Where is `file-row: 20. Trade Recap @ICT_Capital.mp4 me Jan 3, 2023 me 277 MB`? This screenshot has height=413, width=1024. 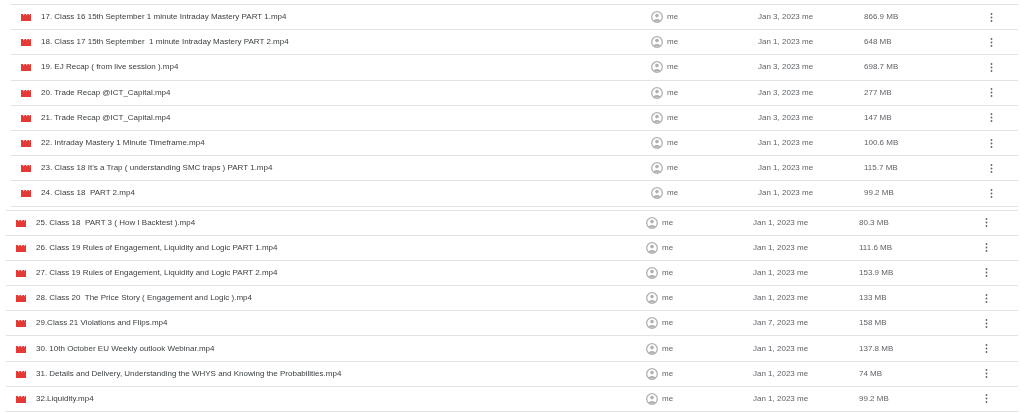
file-row: 20. Trade Recap @ICT_Capital.mp4 me Jan 3, 2023 me 277 MB is located at coordinates (514, 93).